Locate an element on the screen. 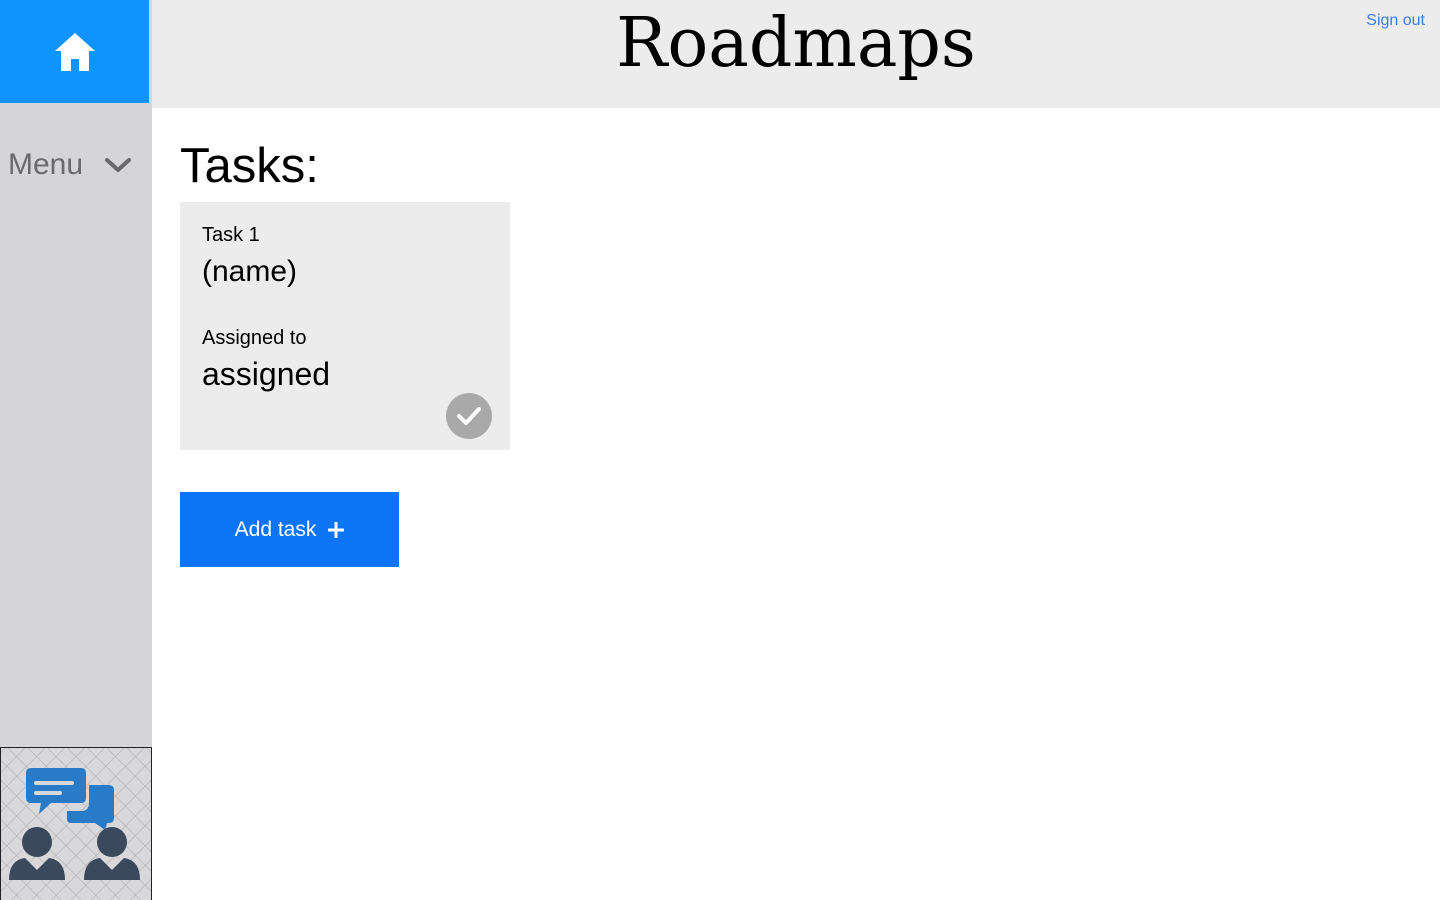  app-title: Roadmaps is located at coordinates (796, 43).